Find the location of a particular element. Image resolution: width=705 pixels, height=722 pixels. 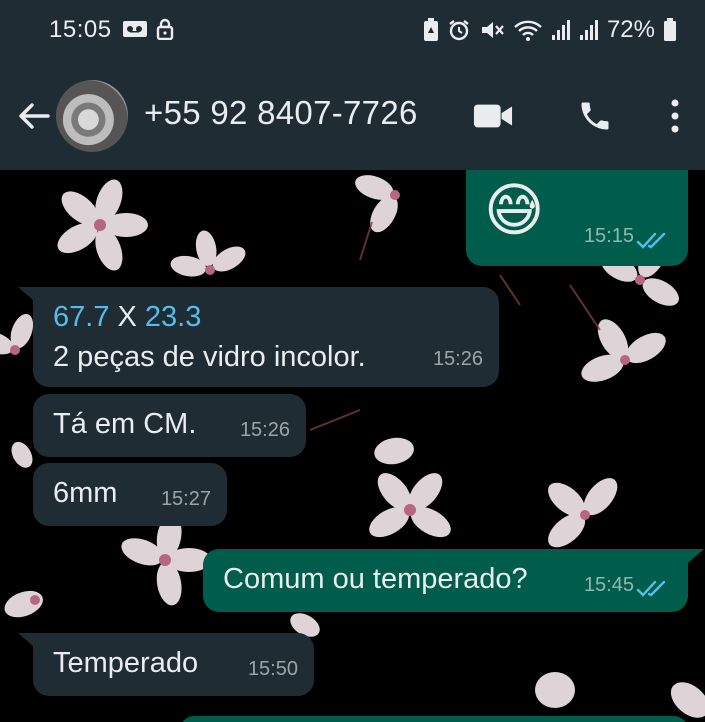

battery-icon is located at coordinates (670, 30).